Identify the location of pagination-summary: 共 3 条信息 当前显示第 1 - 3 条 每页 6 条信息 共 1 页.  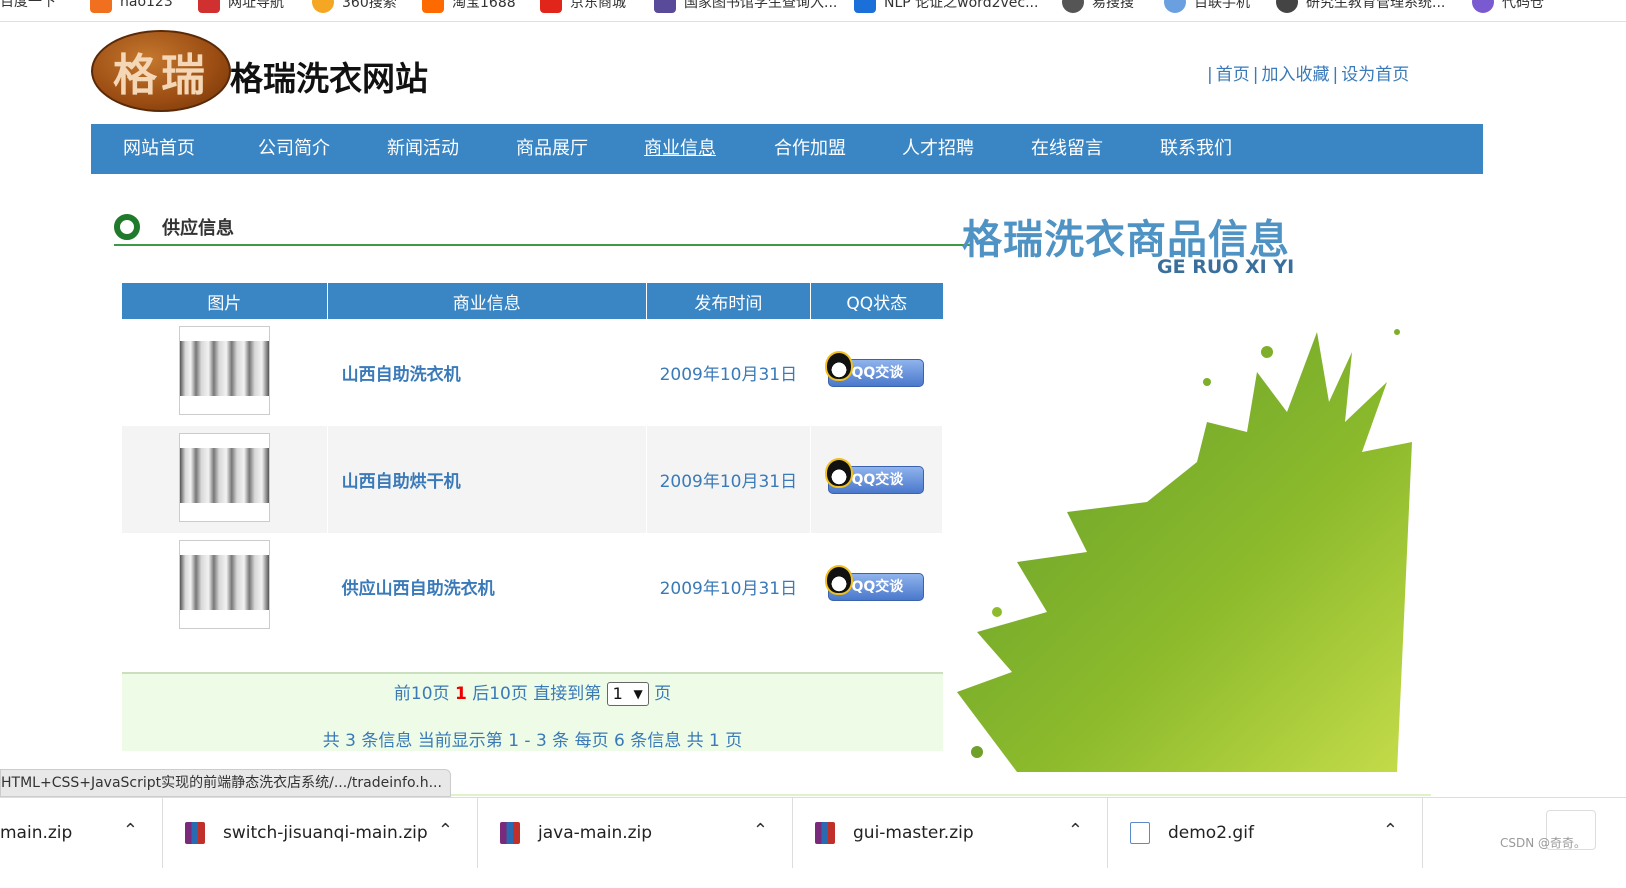
(532, 741).